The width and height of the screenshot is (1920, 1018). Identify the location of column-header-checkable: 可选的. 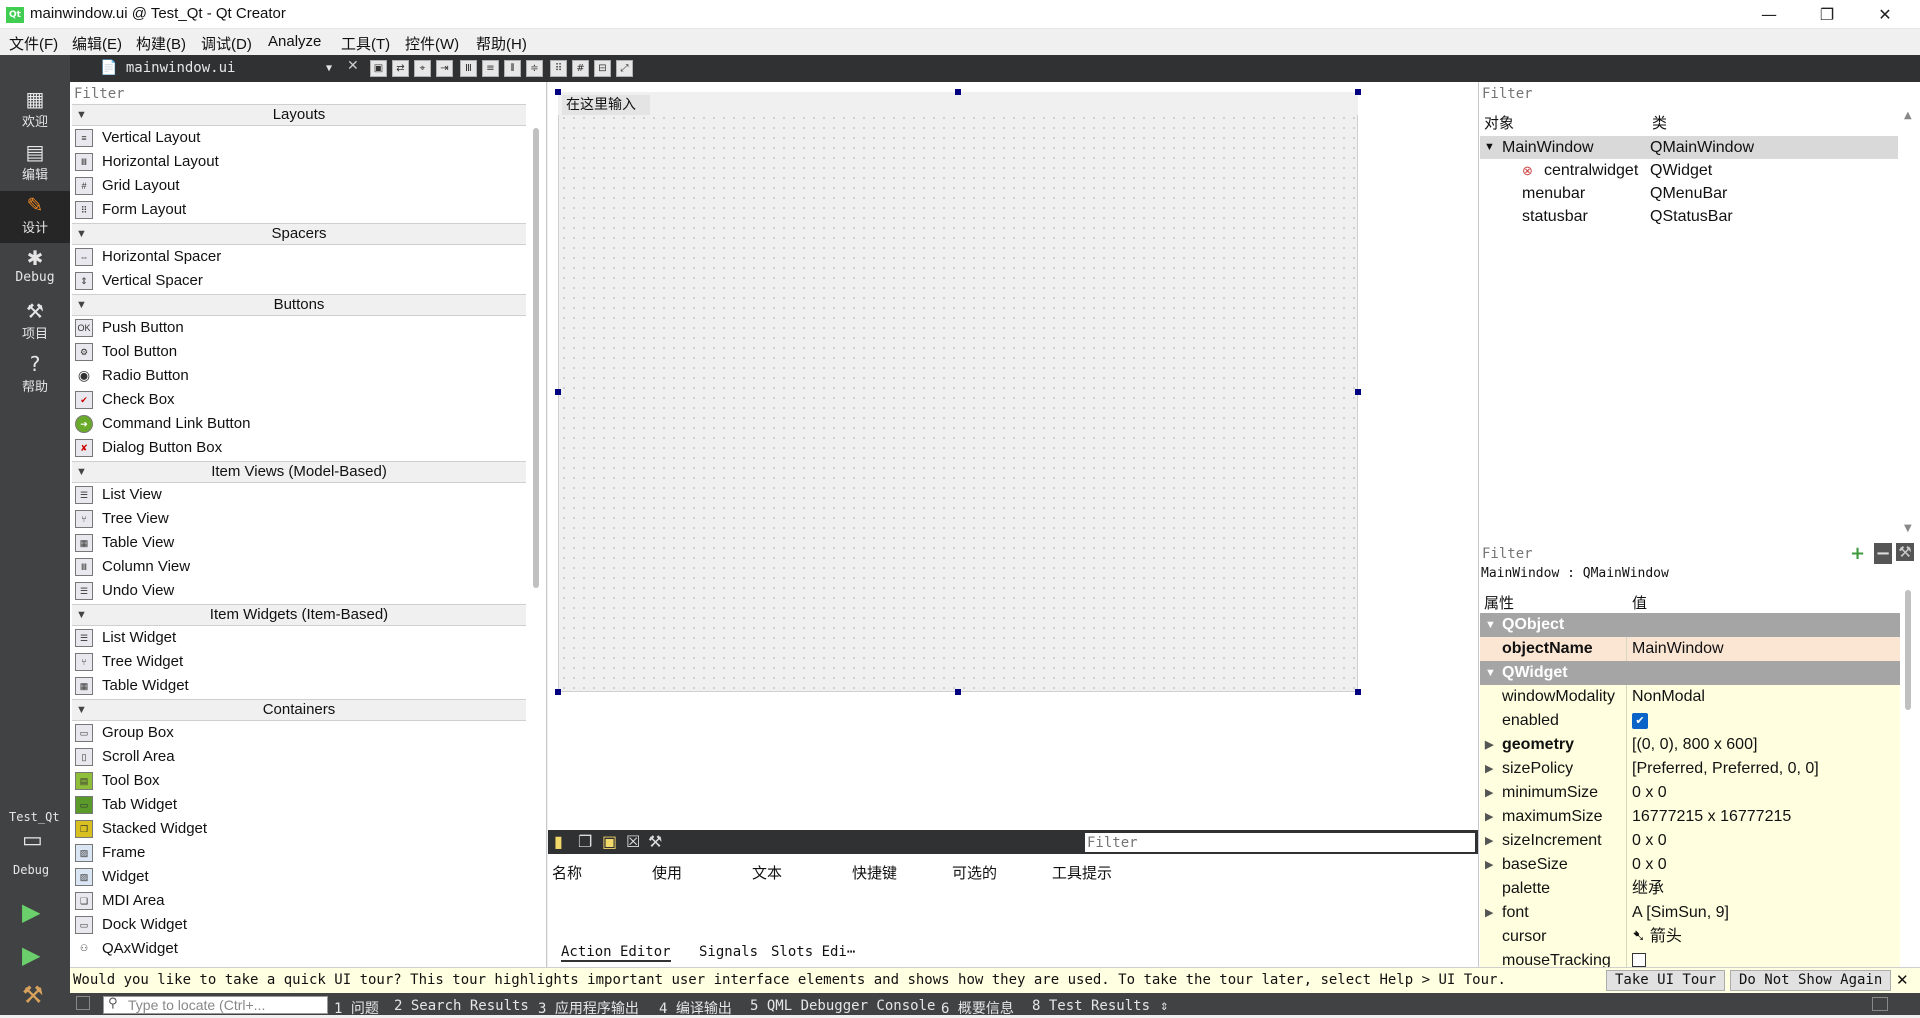
(974, 872).